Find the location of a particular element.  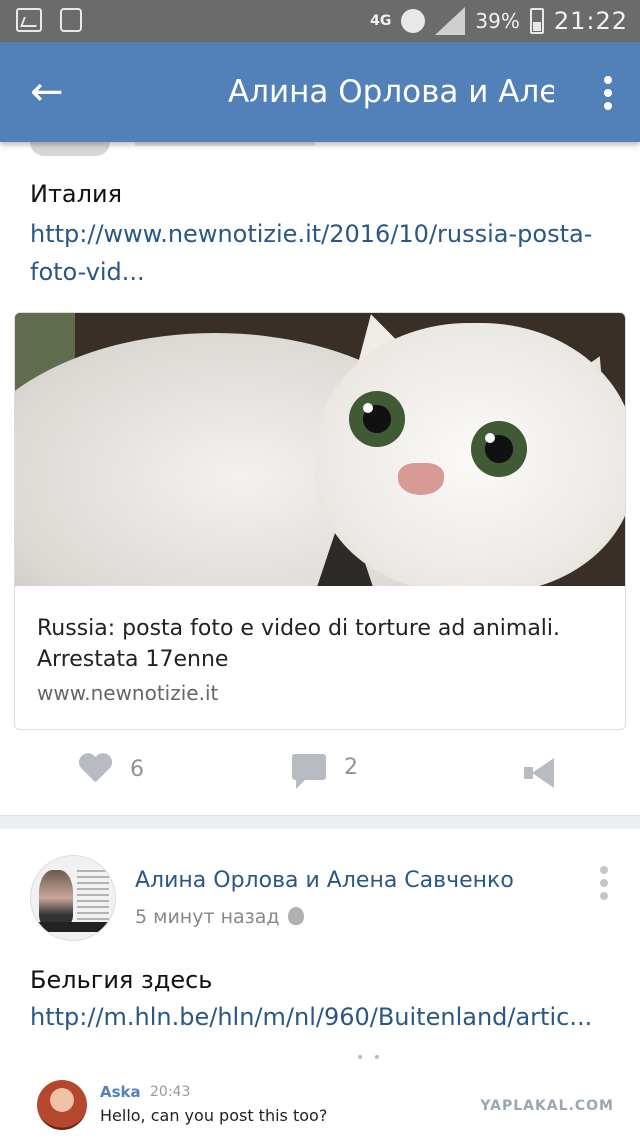

post-actions: 6 2 is located at coordinates (320, 775).